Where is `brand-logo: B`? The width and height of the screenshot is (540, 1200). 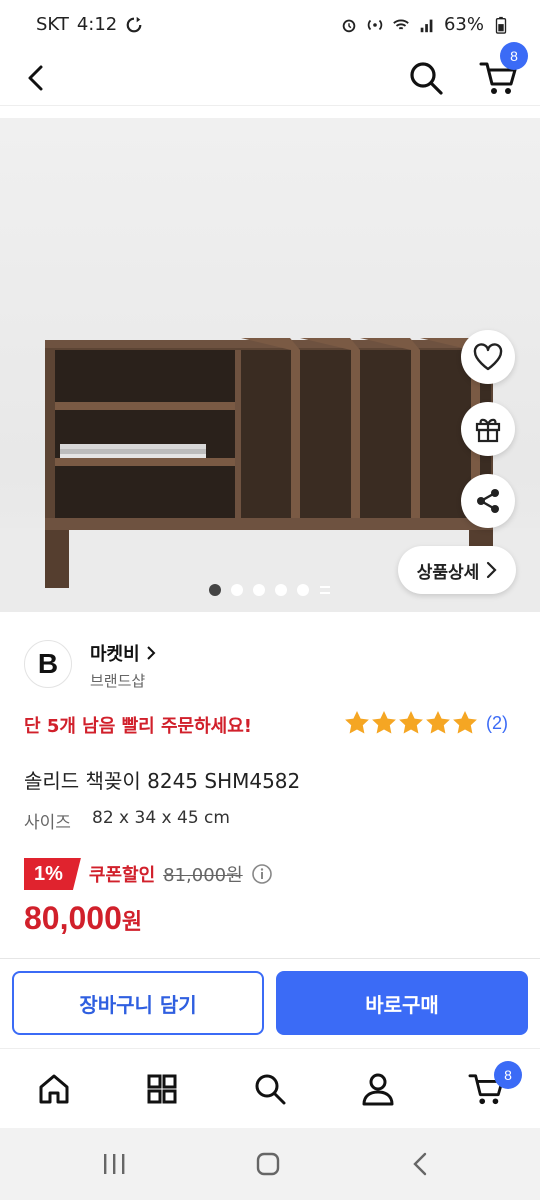
brand-logo: B is located at coordinates (48, 664).